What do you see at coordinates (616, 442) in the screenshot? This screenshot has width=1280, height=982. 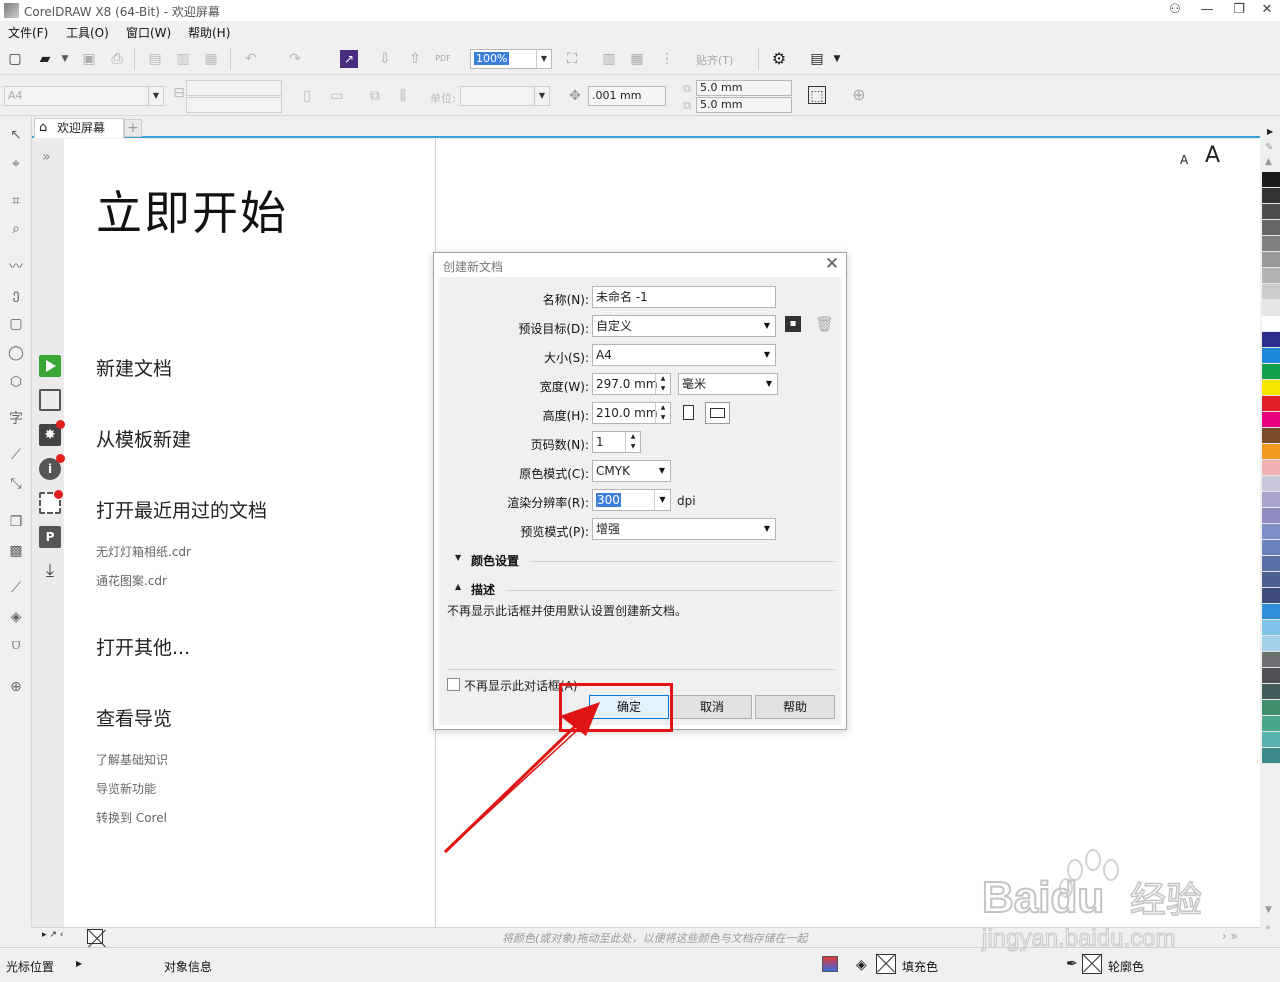 I see `pages-input: 1 ▲ ▼` at bounding box center [616, 442].